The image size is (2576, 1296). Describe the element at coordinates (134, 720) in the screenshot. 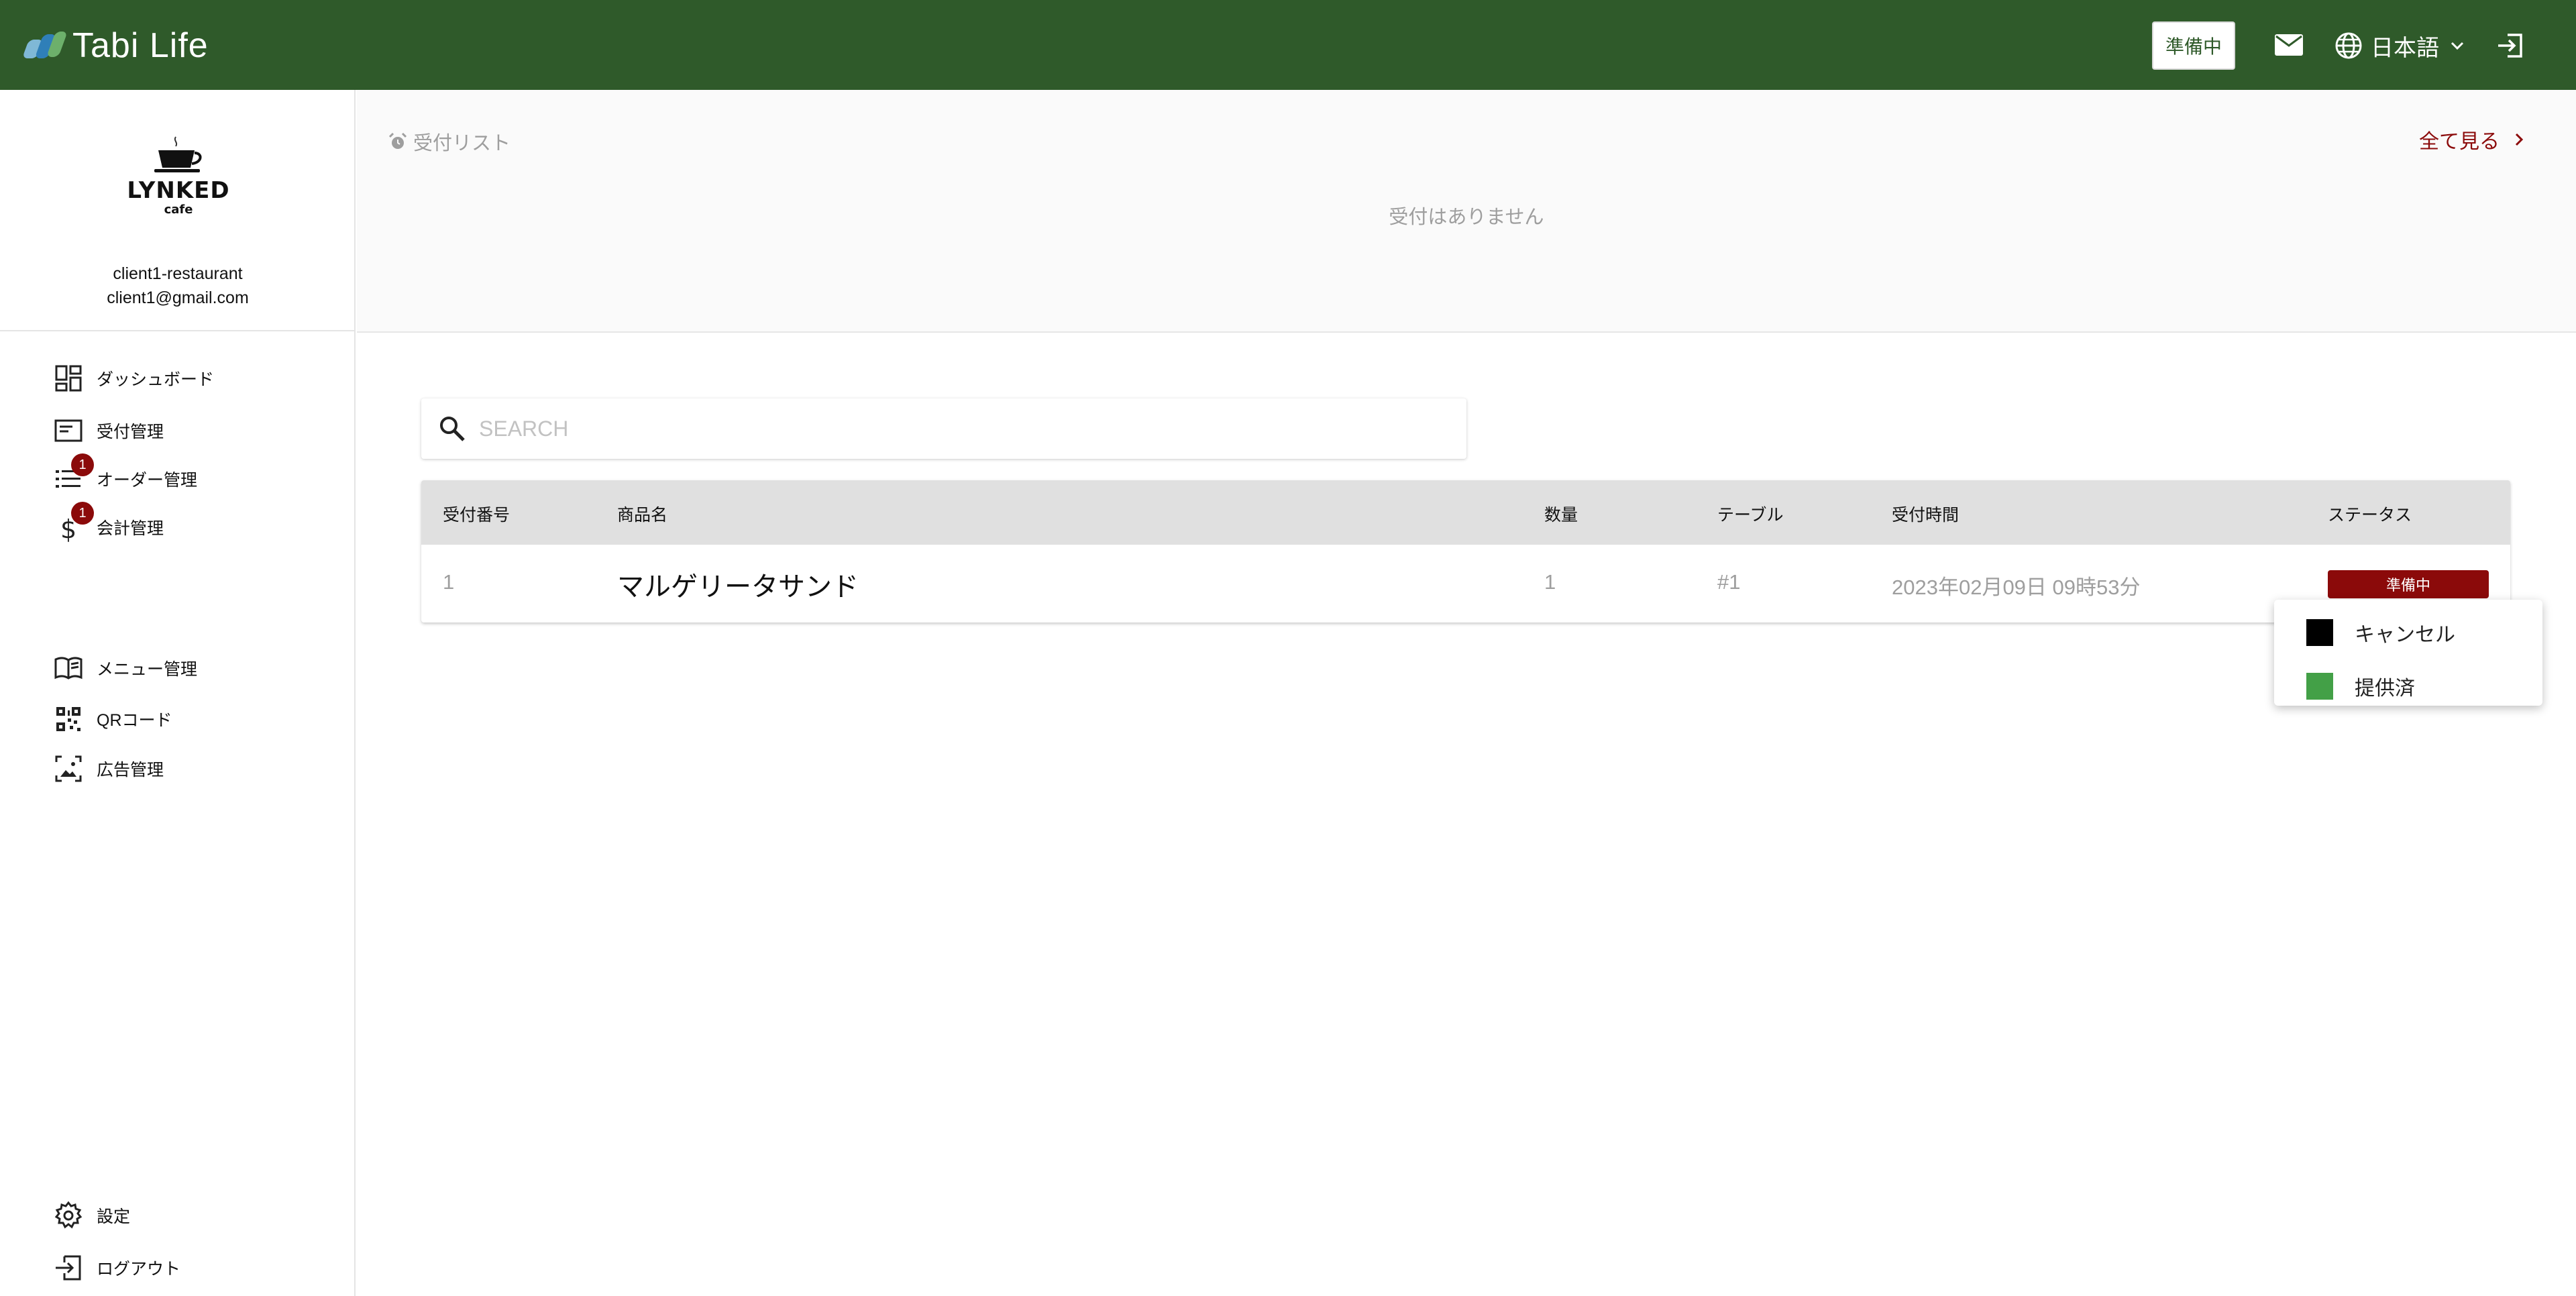

I see `sidebar-item-label: QRコード` at that location.